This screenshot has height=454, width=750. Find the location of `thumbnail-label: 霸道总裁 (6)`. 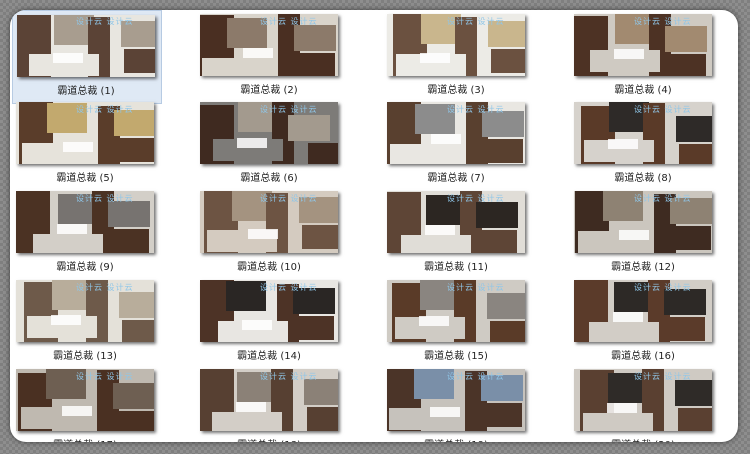

thumbnail-label: 霸道总裁 (6) is located at coordinates (269, 178).